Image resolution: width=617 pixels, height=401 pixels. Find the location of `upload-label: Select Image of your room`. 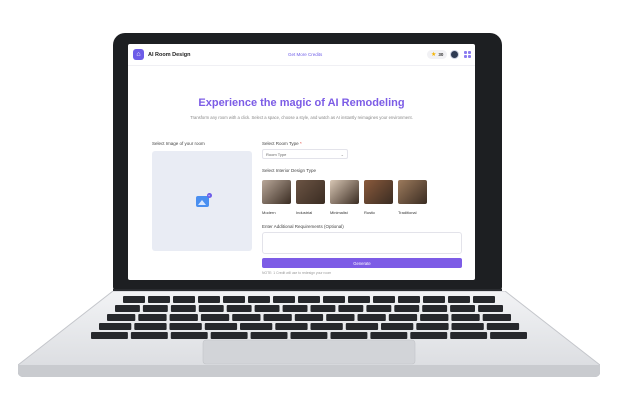

upload-label: Select Image of your room is located at coordinates (178, 143).